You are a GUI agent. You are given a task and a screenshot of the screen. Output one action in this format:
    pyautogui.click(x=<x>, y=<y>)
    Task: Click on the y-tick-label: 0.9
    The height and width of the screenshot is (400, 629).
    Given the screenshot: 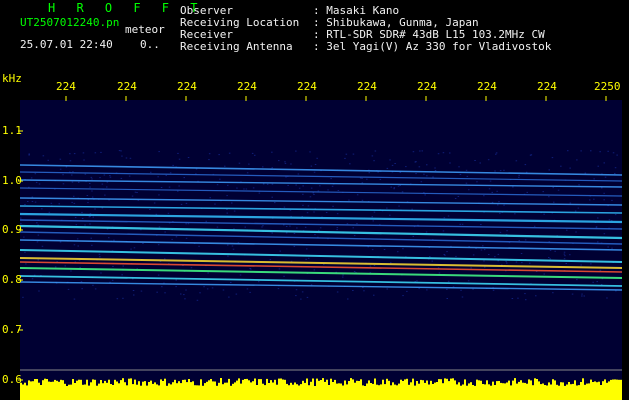 What is the action you would take?
    pyautogui.click(x=12, y=229)
    